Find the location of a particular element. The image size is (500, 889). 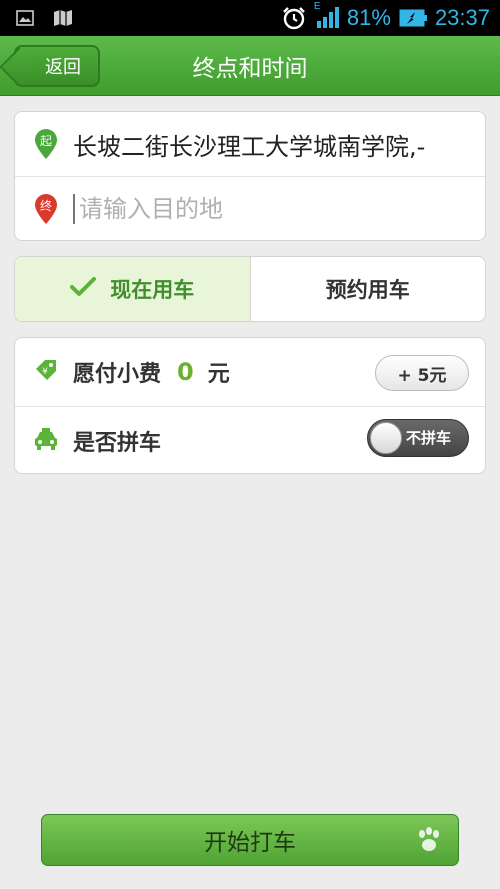

end-pin-icon: 终 is located at coordinates (46, 209).